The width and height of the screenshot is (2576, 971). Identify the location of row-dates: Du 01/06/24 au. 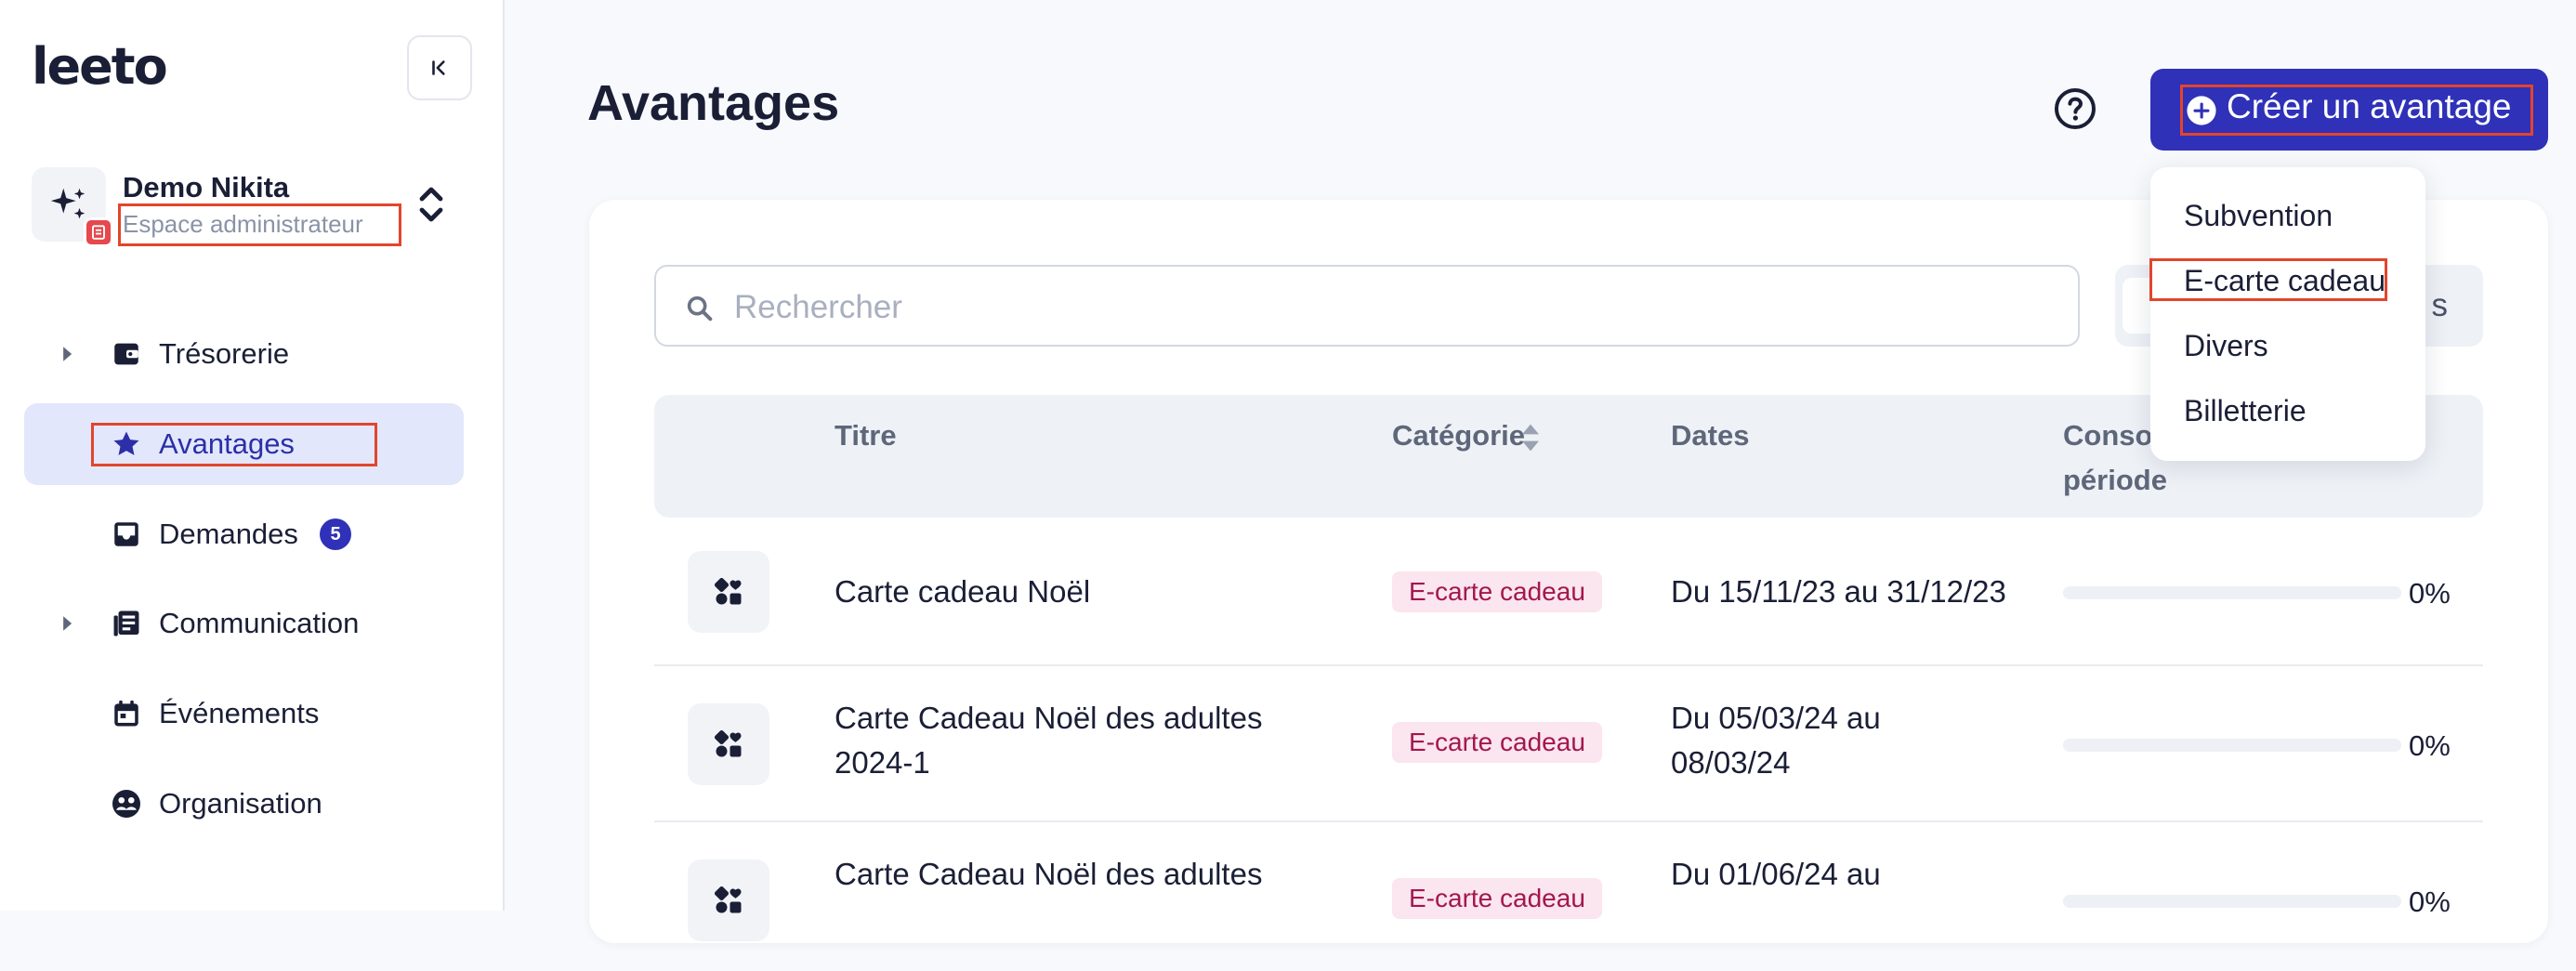
(1776, 874).